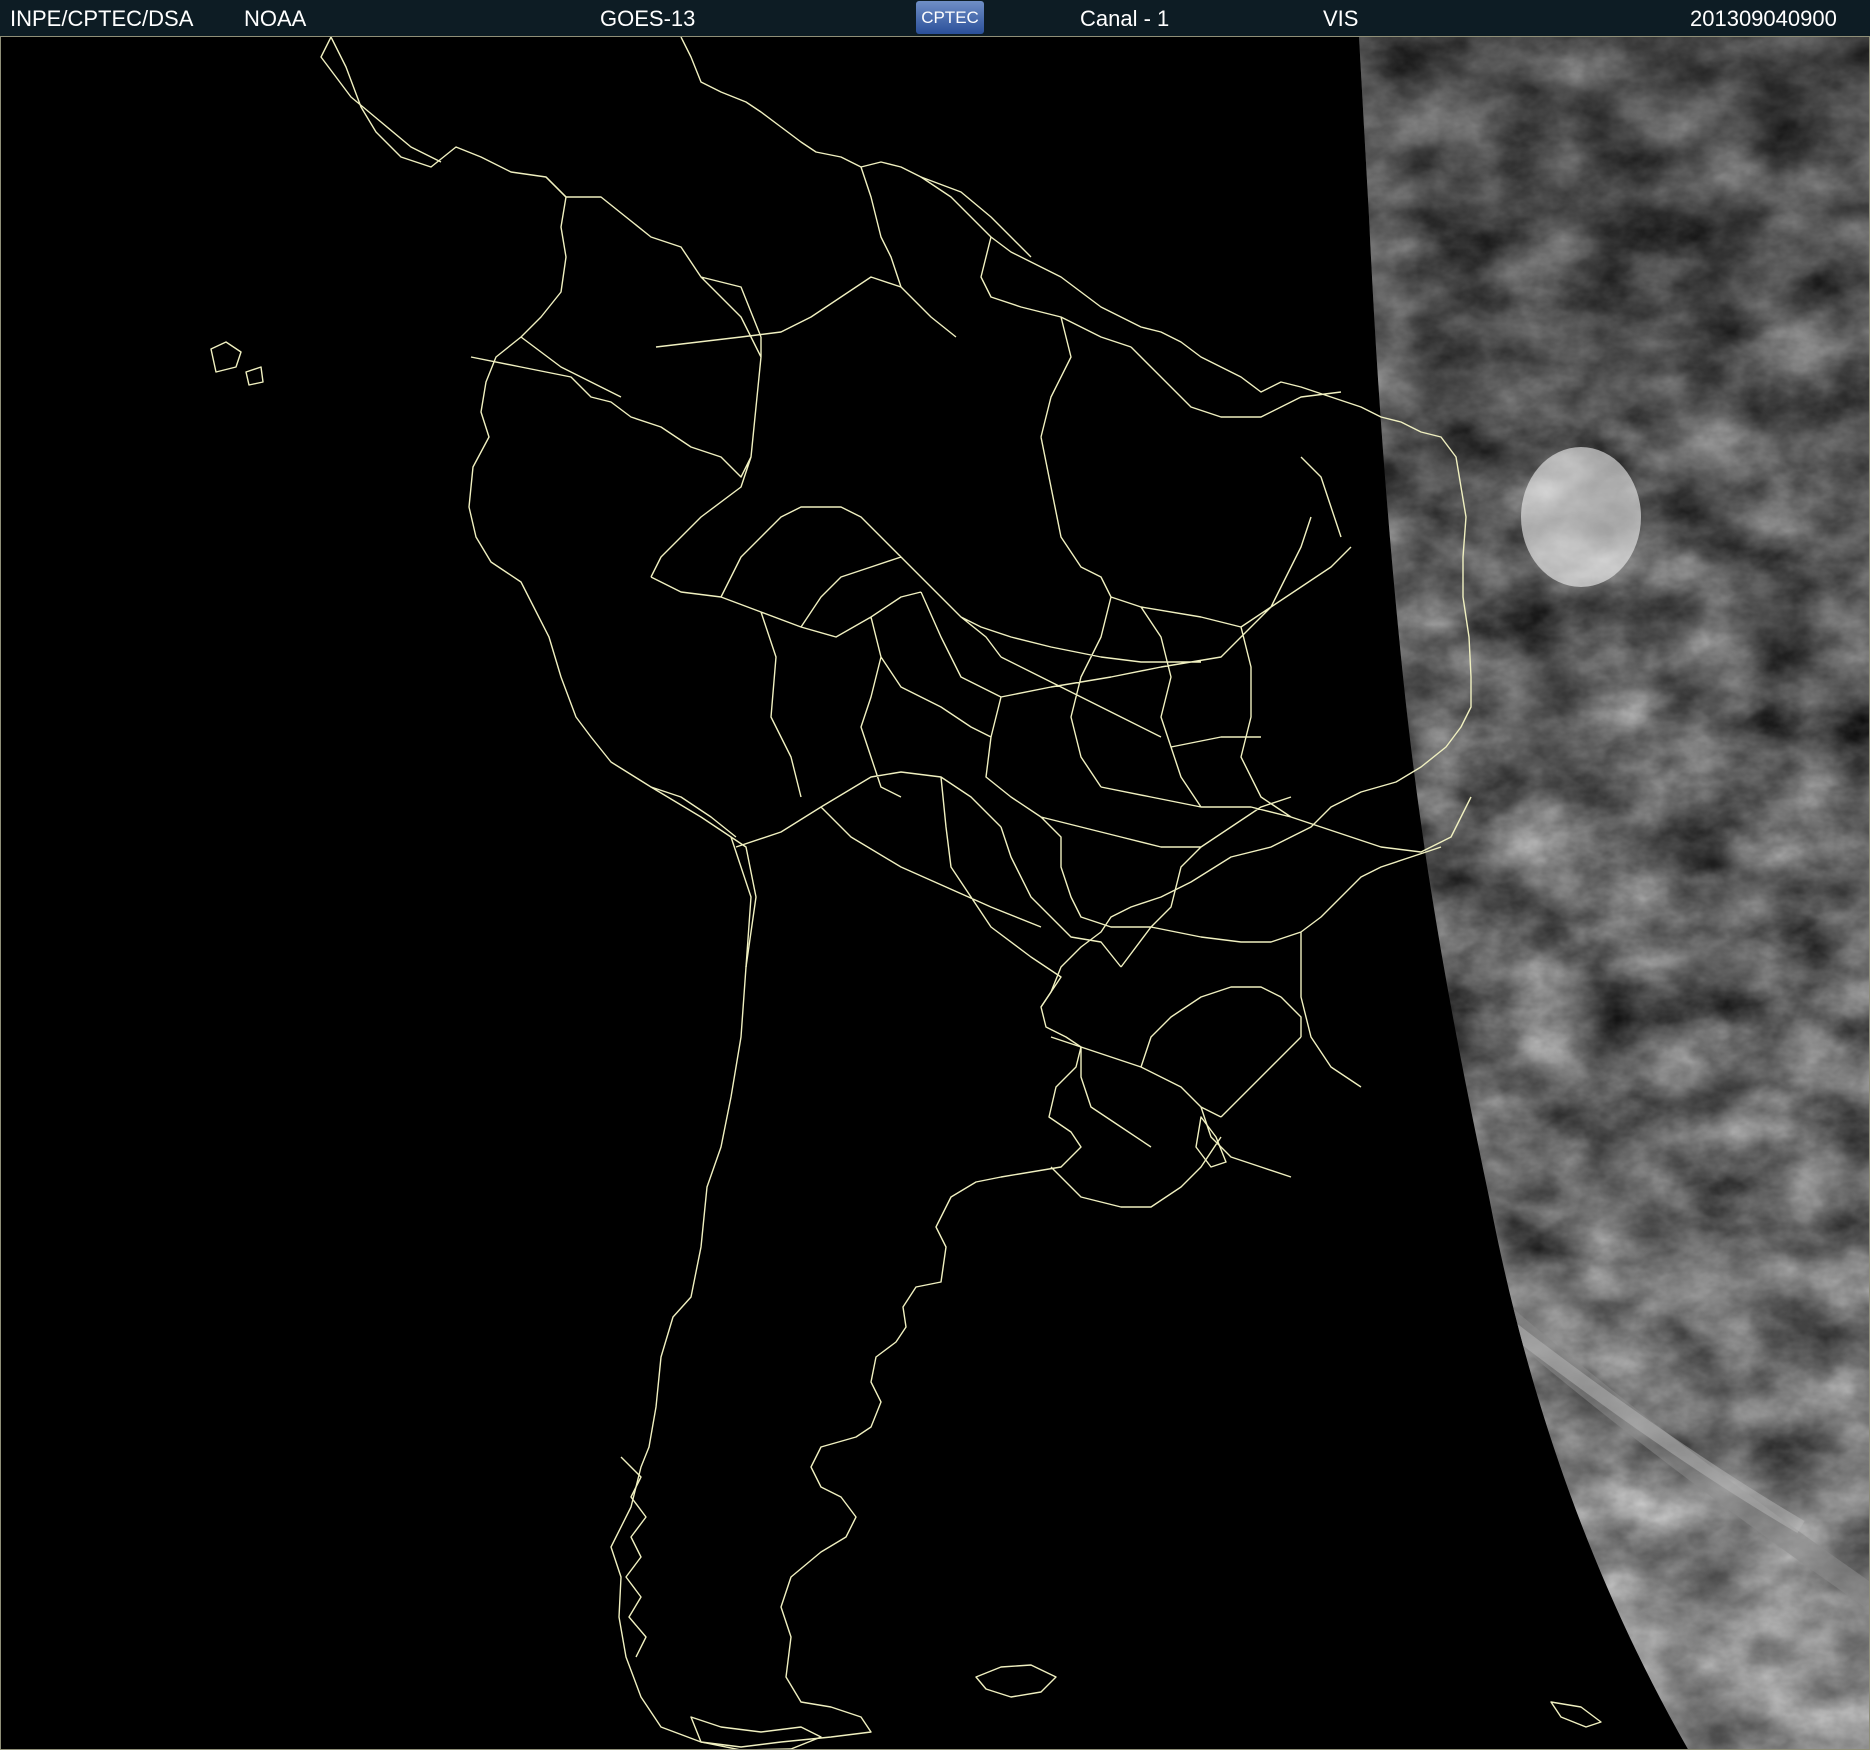  I want to click on band-label: VIS, so click(1341, 18).